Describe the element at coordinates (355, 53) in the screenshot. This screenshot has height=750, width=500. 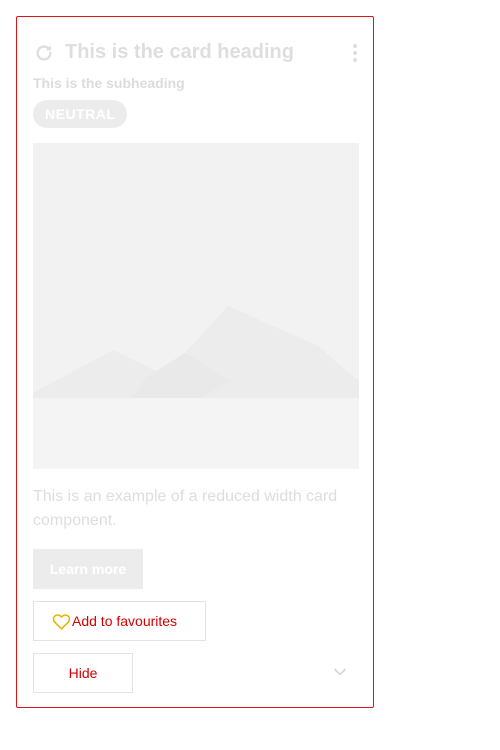
I see `more-vertical-icon` at that location.